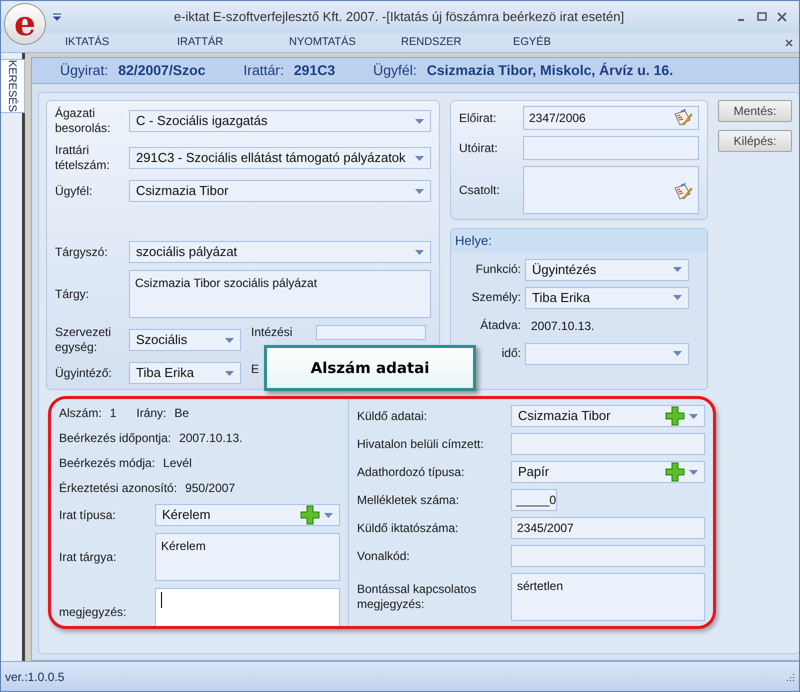 This screenshot has height=692, width=800. What do you see at coordinates (74, 191) in the screenshot?
I see `field-label: Ügyfél:` at bounding box center [74, 191].